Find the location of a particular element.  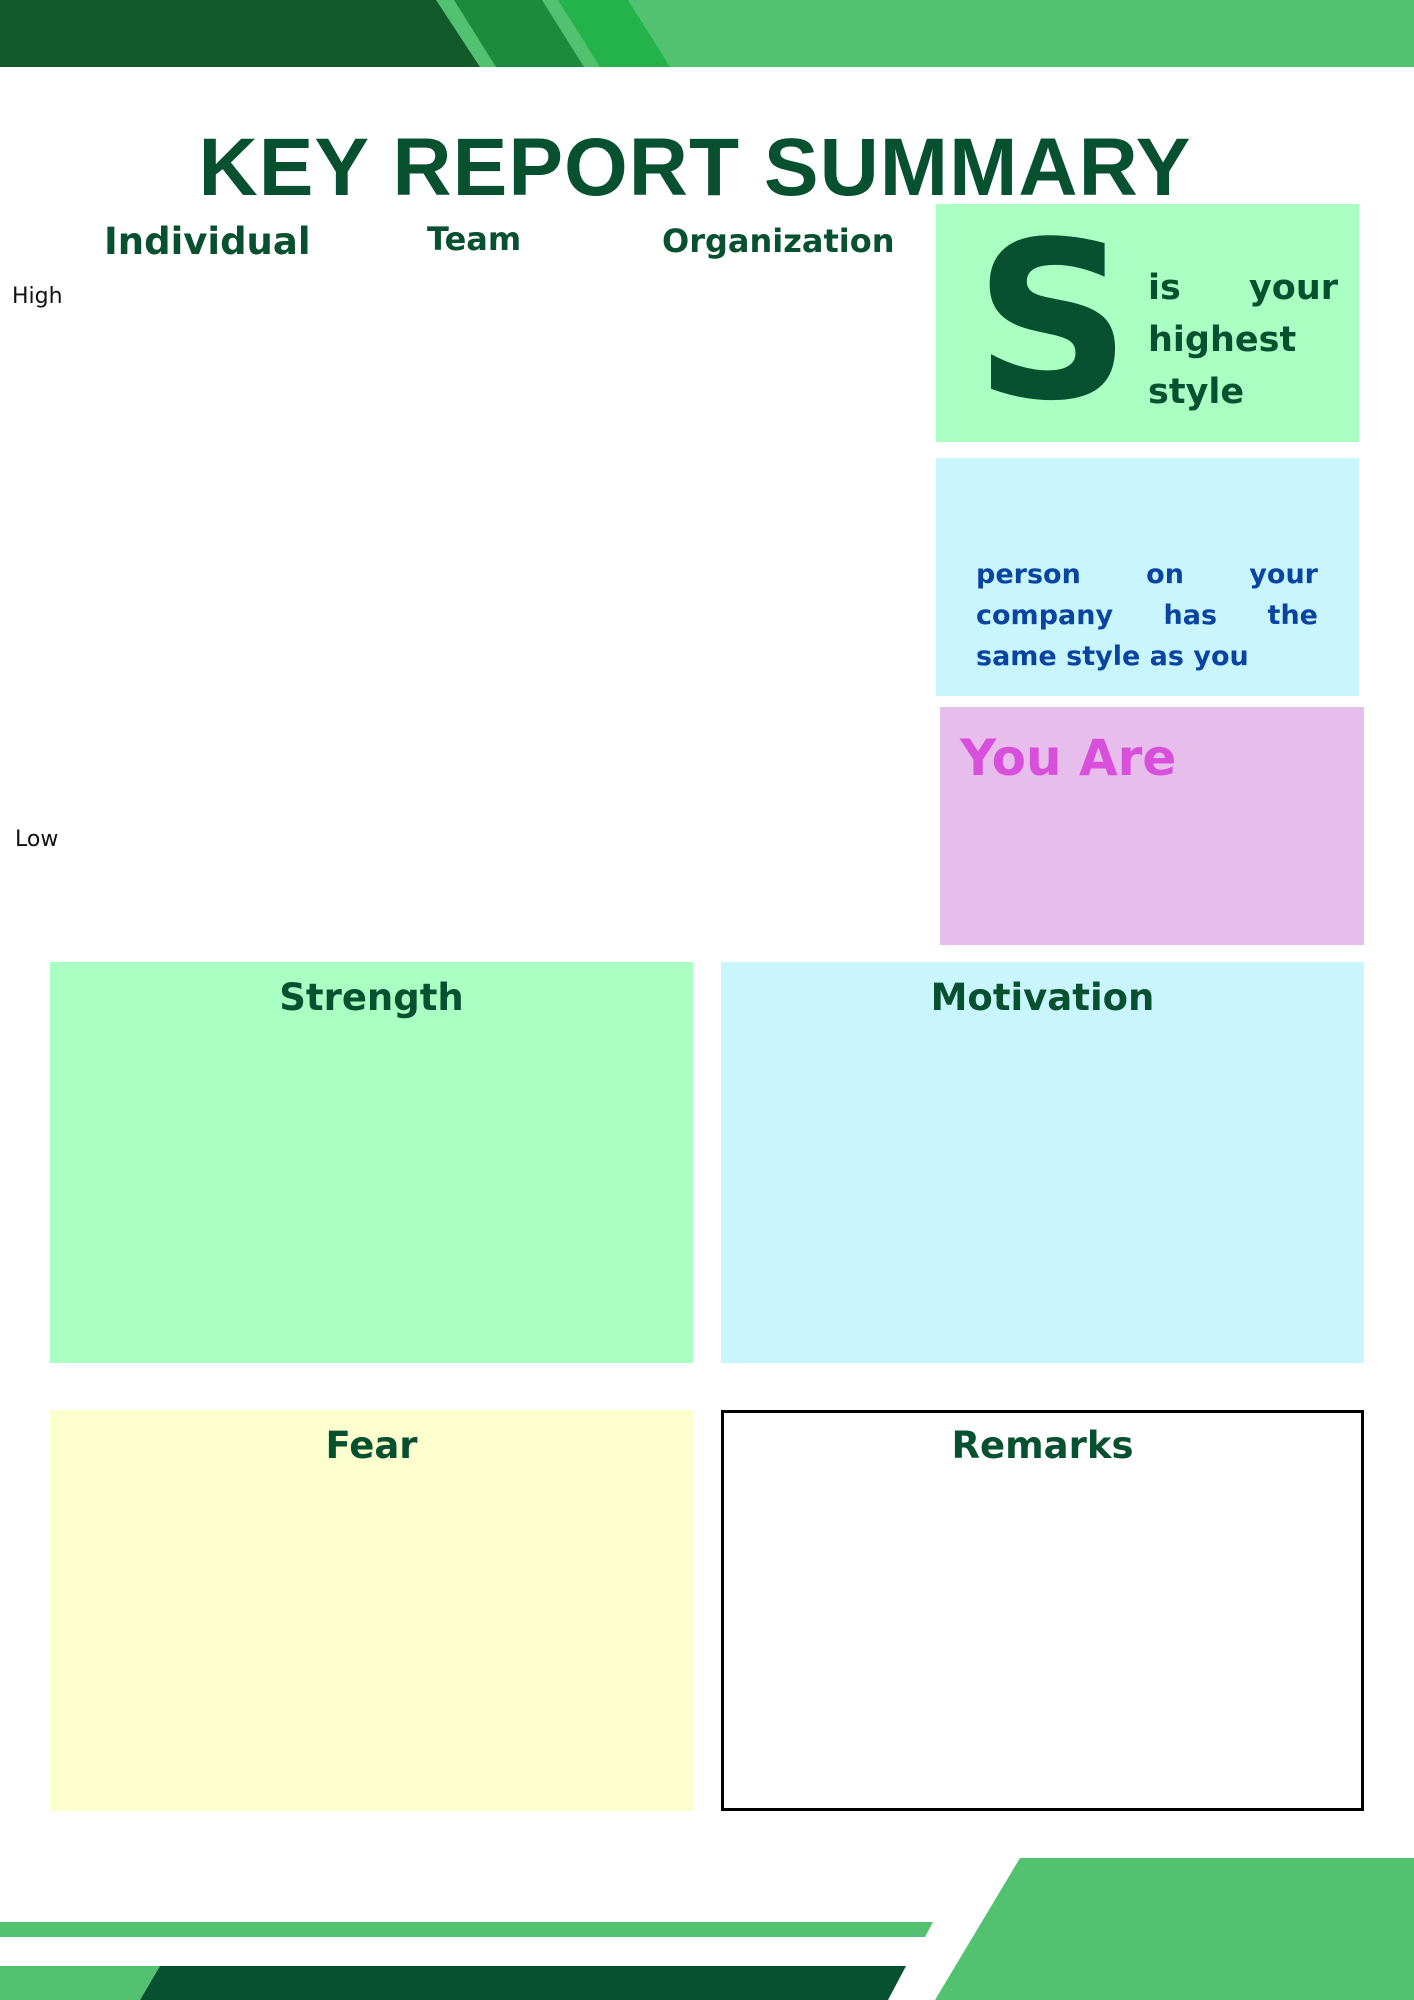

column-label-team: Team is located at coordinates (474, 239).